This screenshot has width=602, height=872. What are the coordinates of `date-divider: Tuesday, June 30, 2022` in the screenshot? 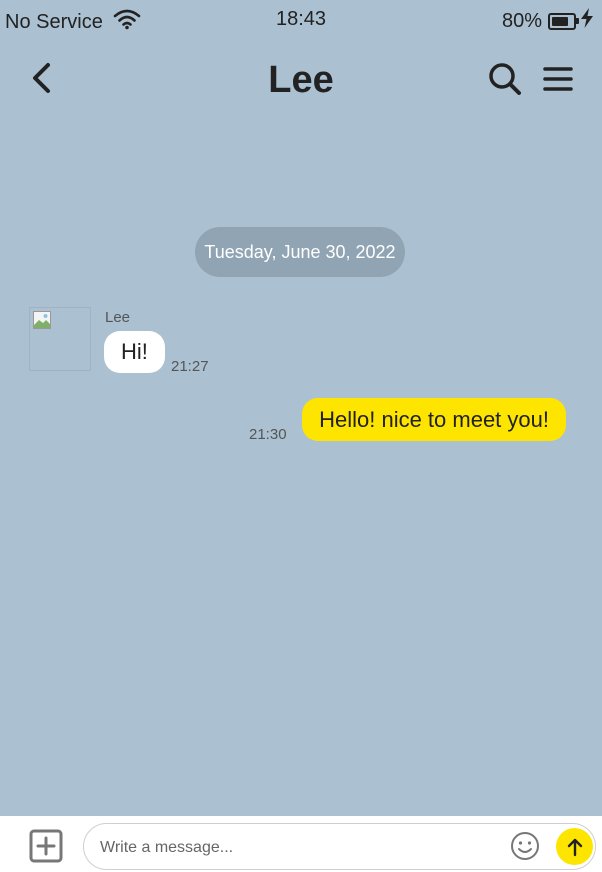 It's located at (300, 252).